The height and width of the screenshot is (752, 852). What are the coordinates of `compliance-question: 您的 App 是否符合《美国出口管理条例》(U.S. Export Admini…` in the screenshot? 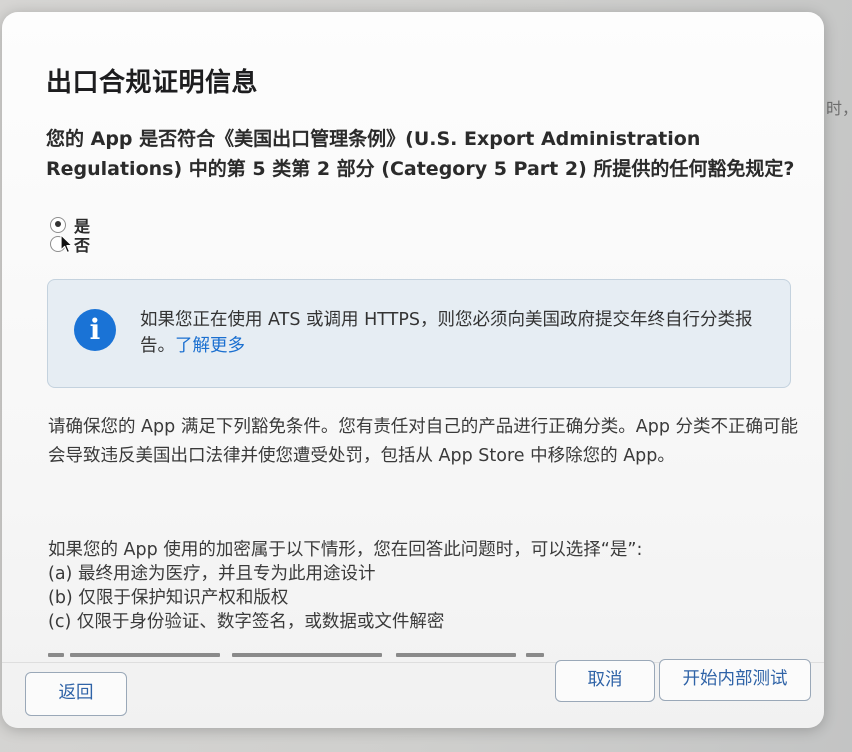 It's located at (420, 154).